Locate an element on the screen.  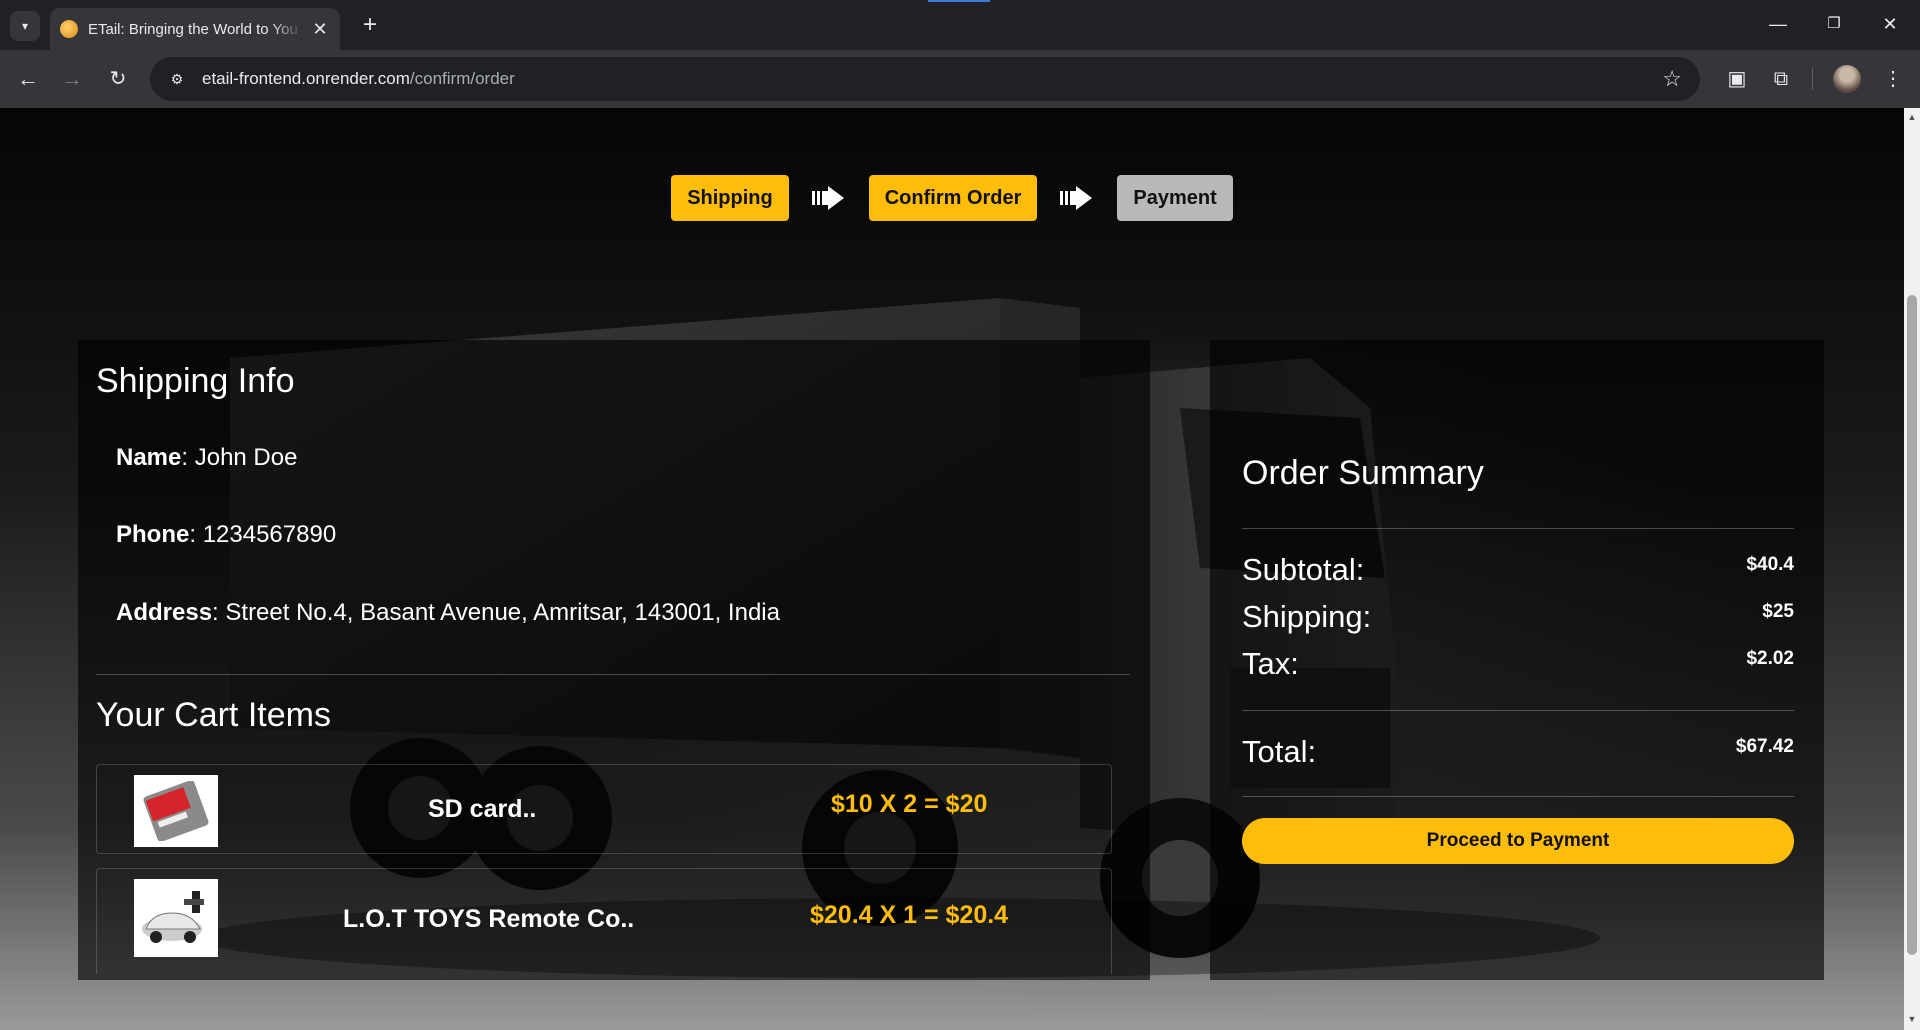
cart-item-price: $20.4 X 1 = $20.4 is located at coordinates (909, 915).